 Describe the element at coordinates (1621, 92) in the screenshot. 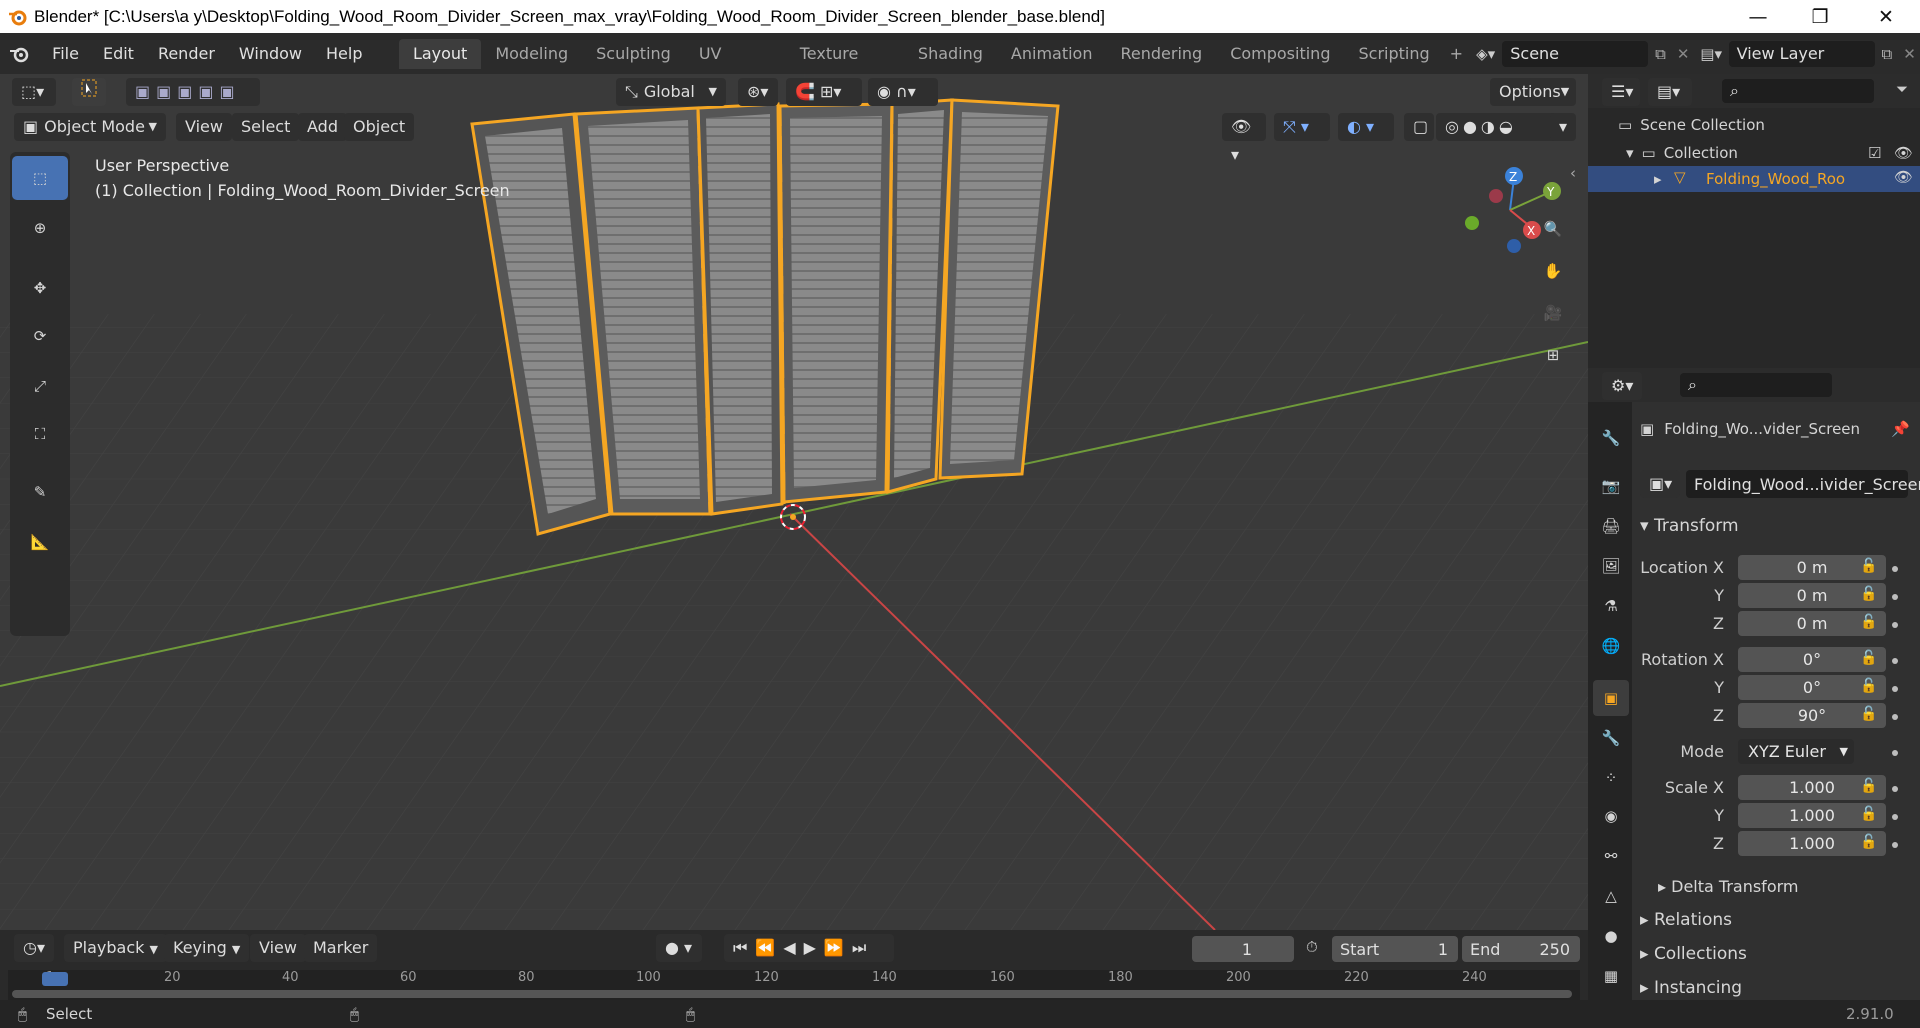

I see `outliner-editor-icon: ☰▾` at that location.